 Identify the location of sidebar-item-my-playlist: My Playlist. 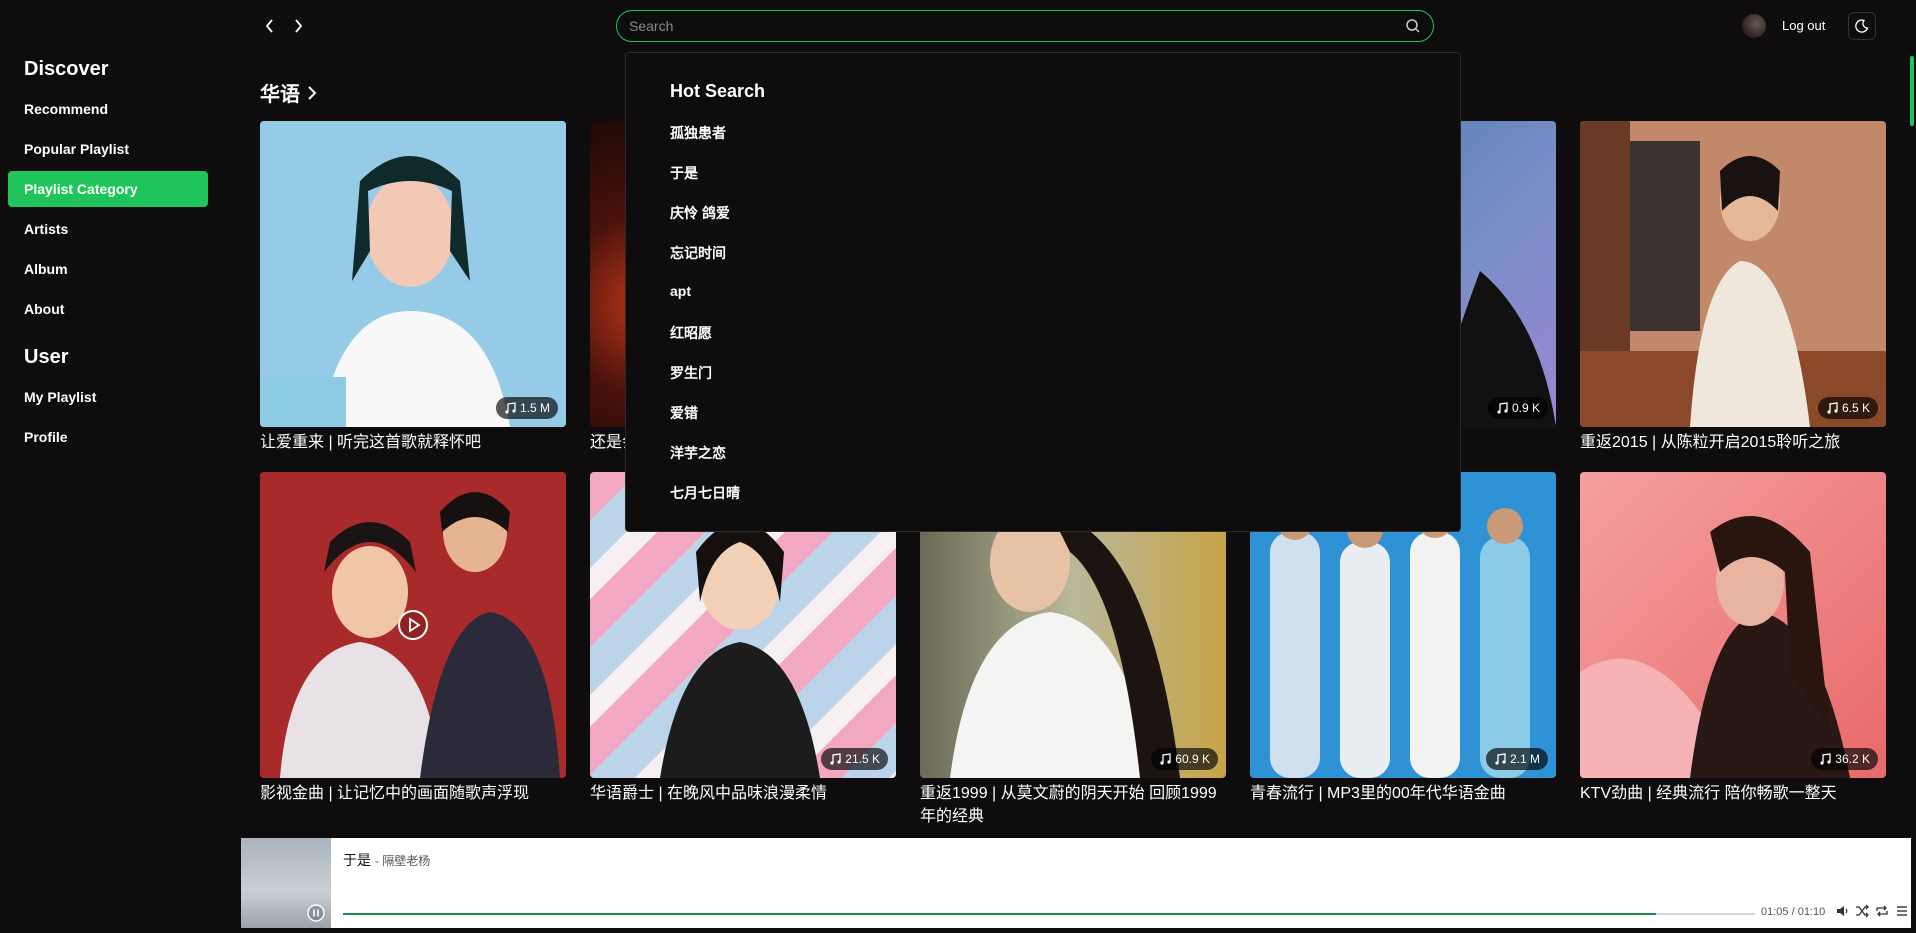
(108, 397).